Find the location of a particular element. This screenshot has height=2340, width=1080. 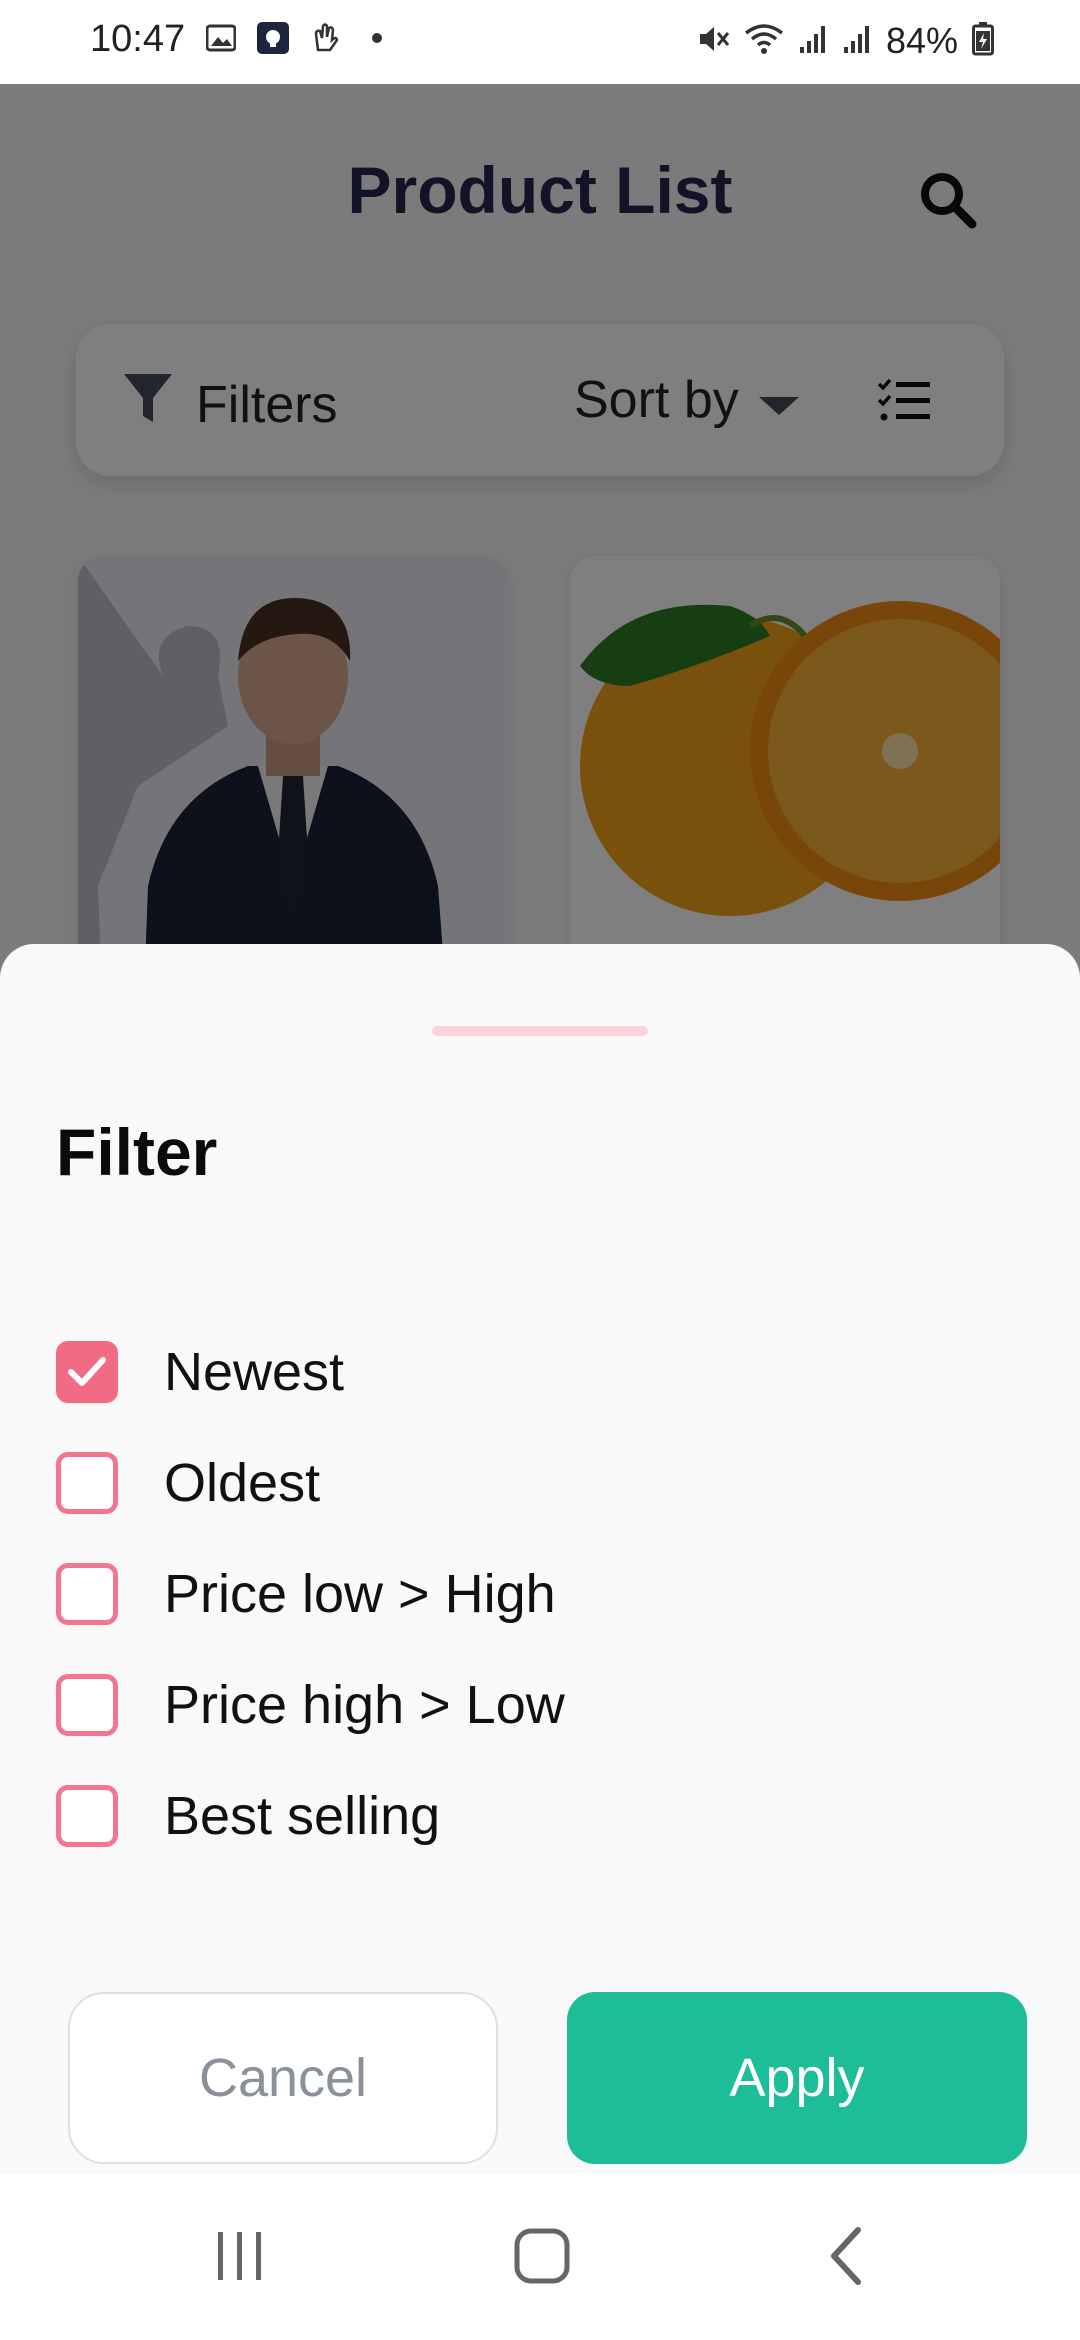

drag-handle is located at coordinates (540, 1031).